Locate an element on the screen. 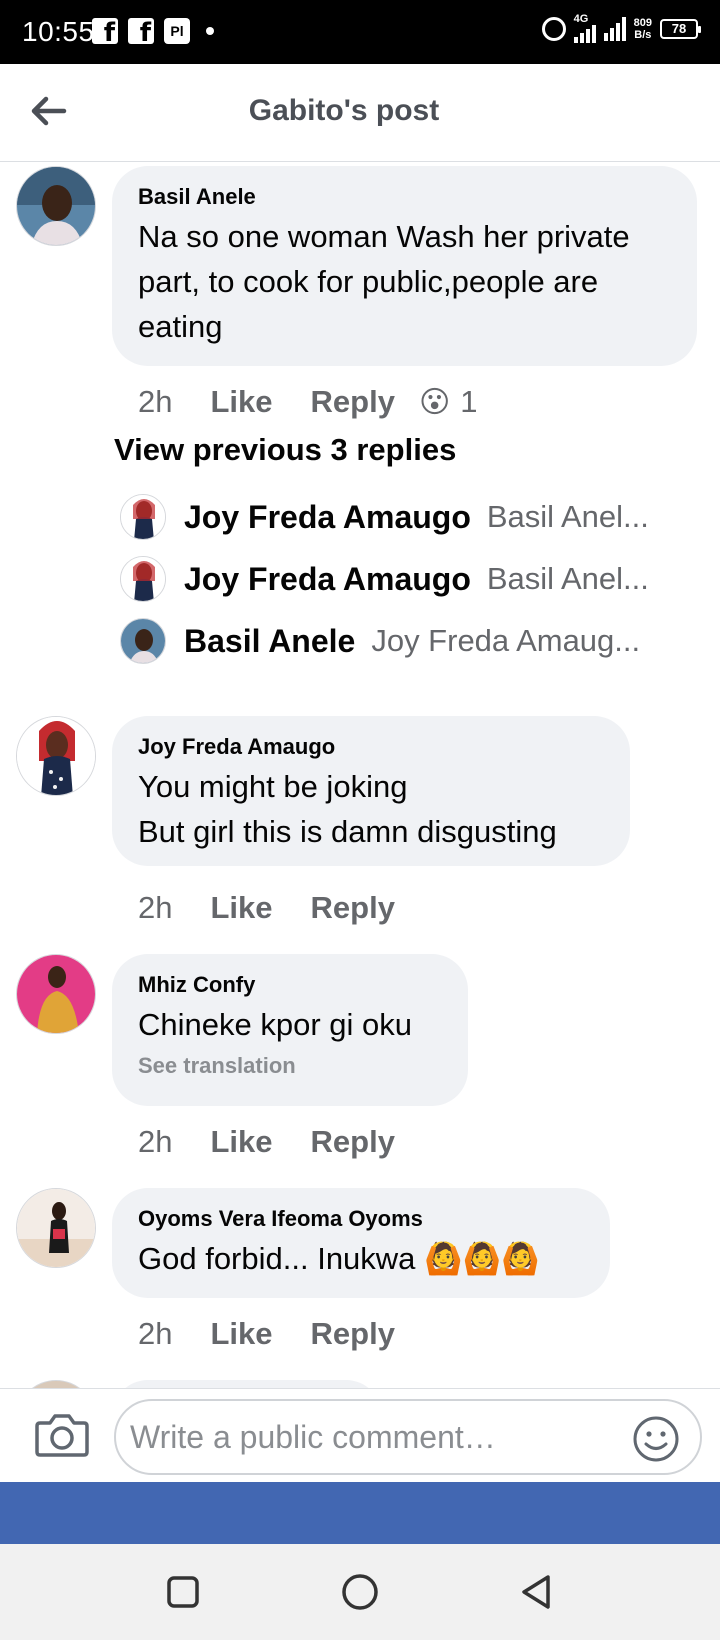 The width and height of the screenshot is (720, 1640). camera-icon is located at coordinates (62, 1435).